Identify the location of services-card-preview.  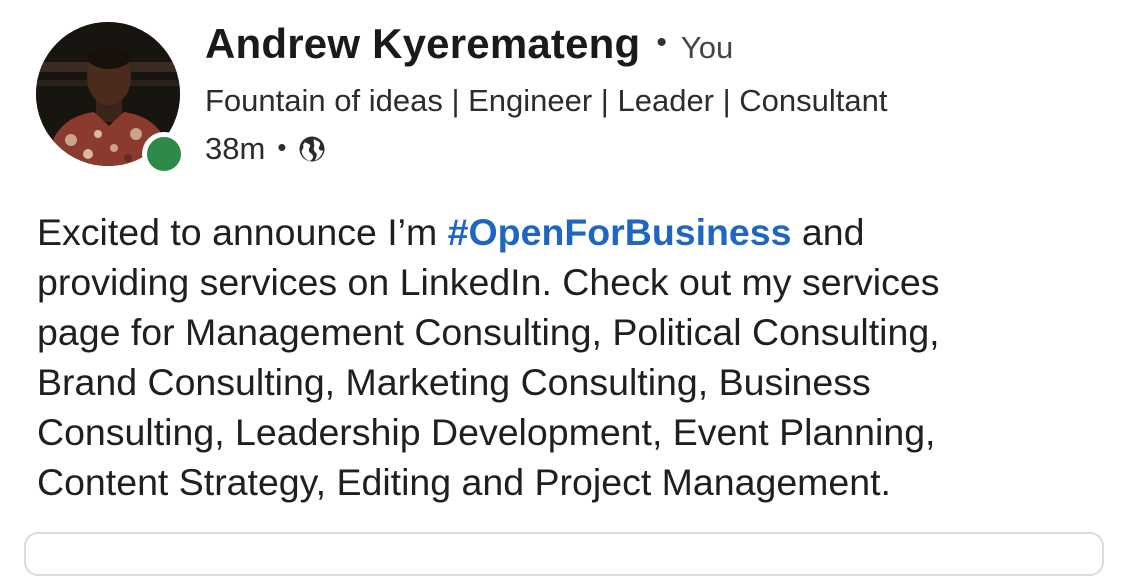
(564, 554).